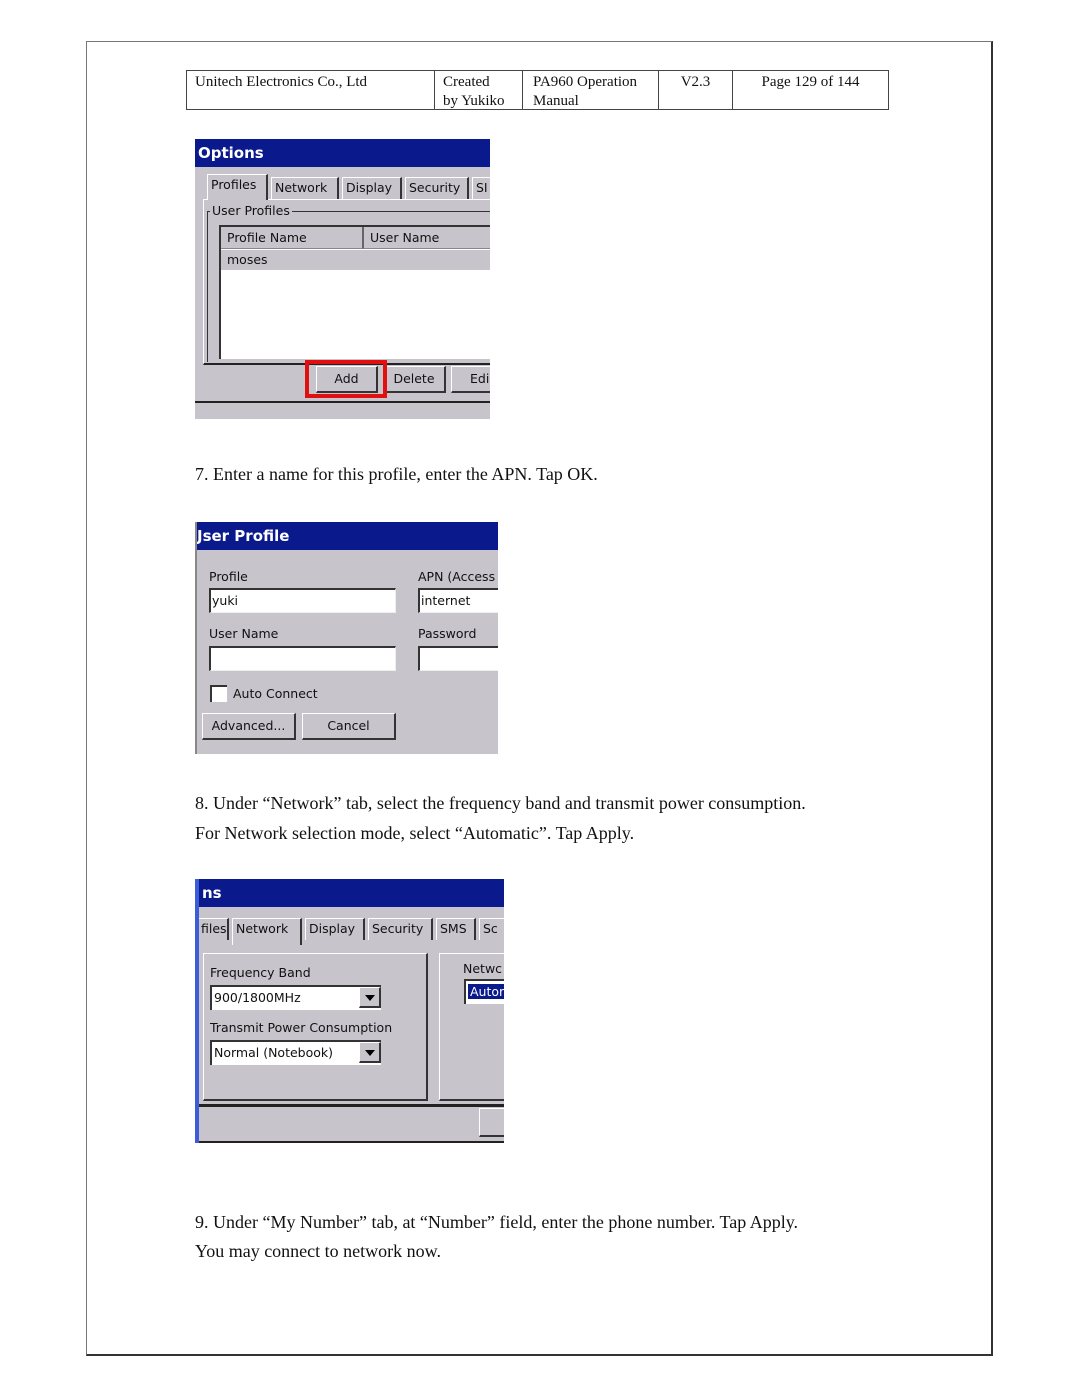 This screenshot has width=1080, height=1397. Describe the element at coordinates (458, 600) in the screenshot. I see `apn-input: internet` at that location.